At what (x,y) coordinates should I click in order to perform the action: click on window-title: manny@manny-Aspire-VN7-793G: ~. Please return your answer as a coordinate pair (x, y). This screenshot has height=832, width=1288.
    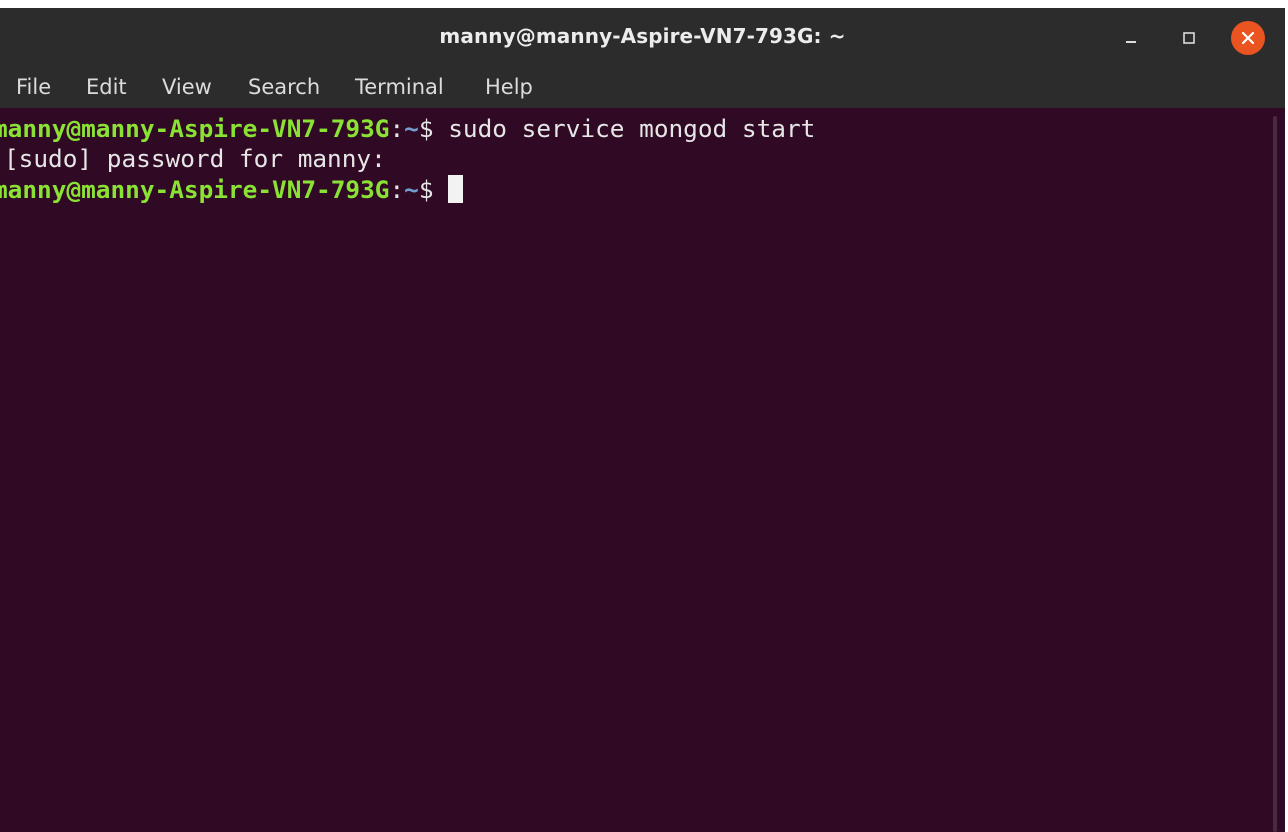
    Looking at the image, I should click on (642, 36).